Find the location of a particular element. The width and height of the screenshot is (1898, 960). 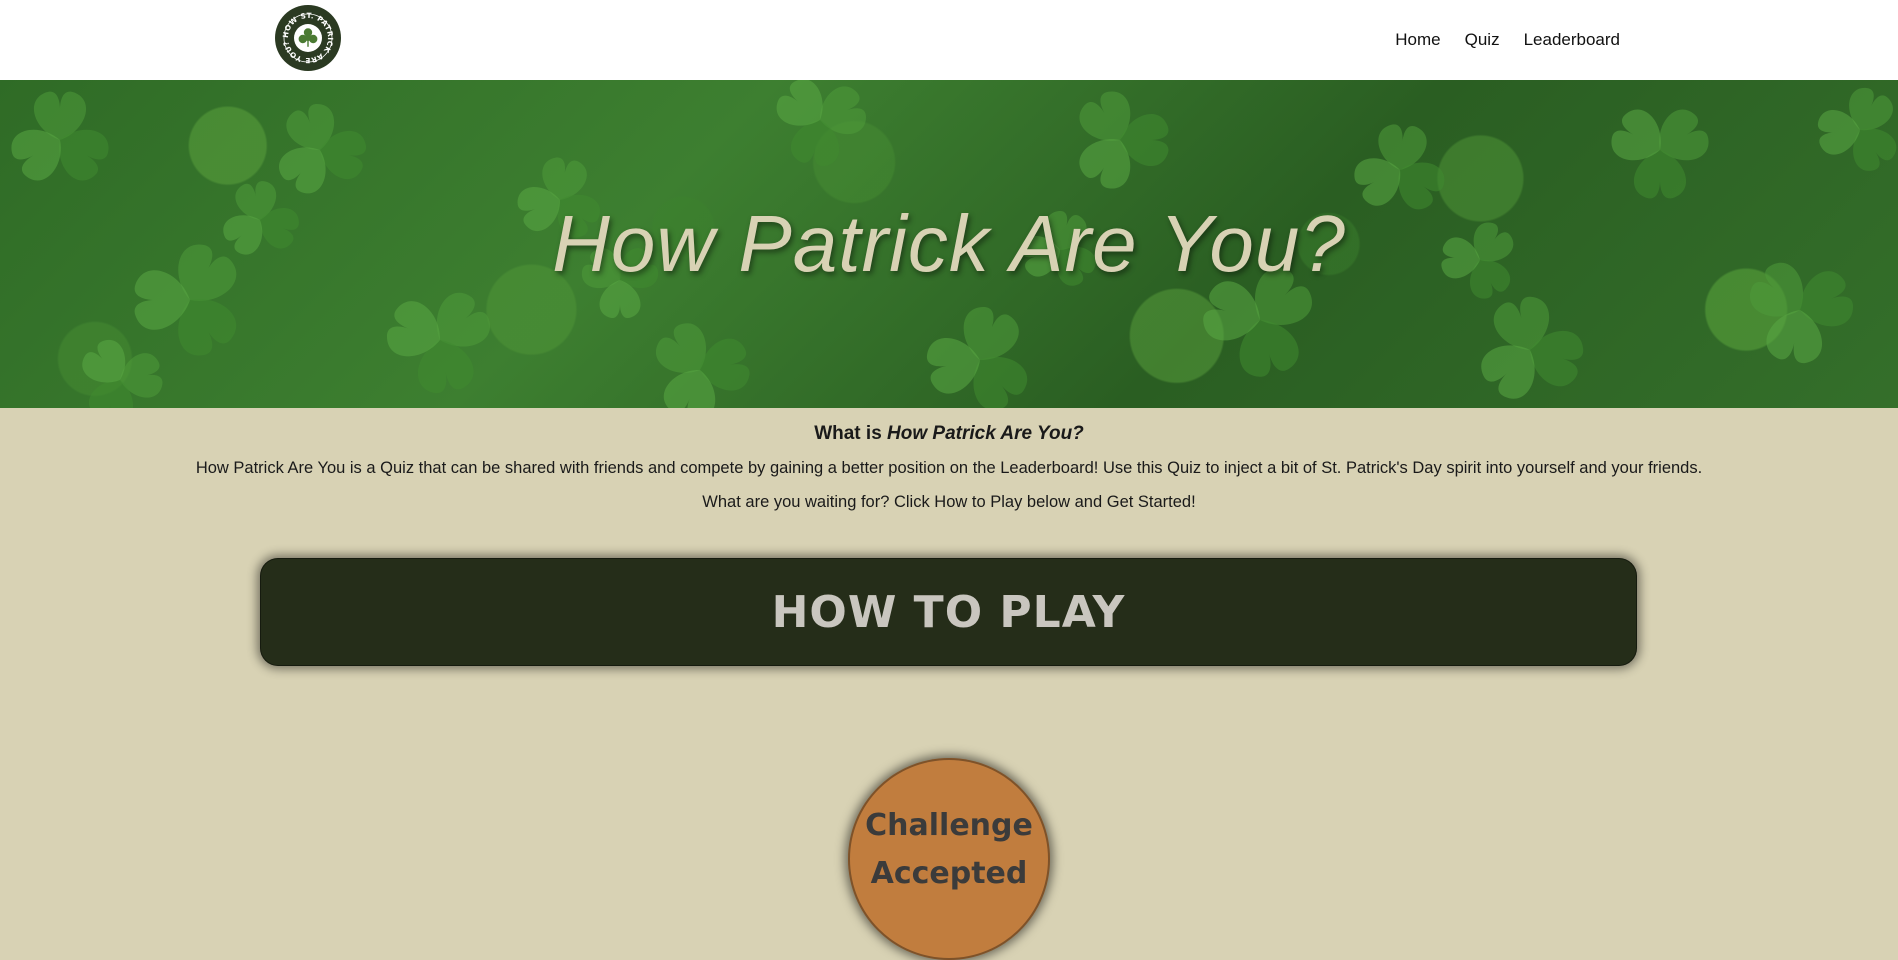

challenge-accepted-button: Challenge Accepted is located at coordinates (949, 859).